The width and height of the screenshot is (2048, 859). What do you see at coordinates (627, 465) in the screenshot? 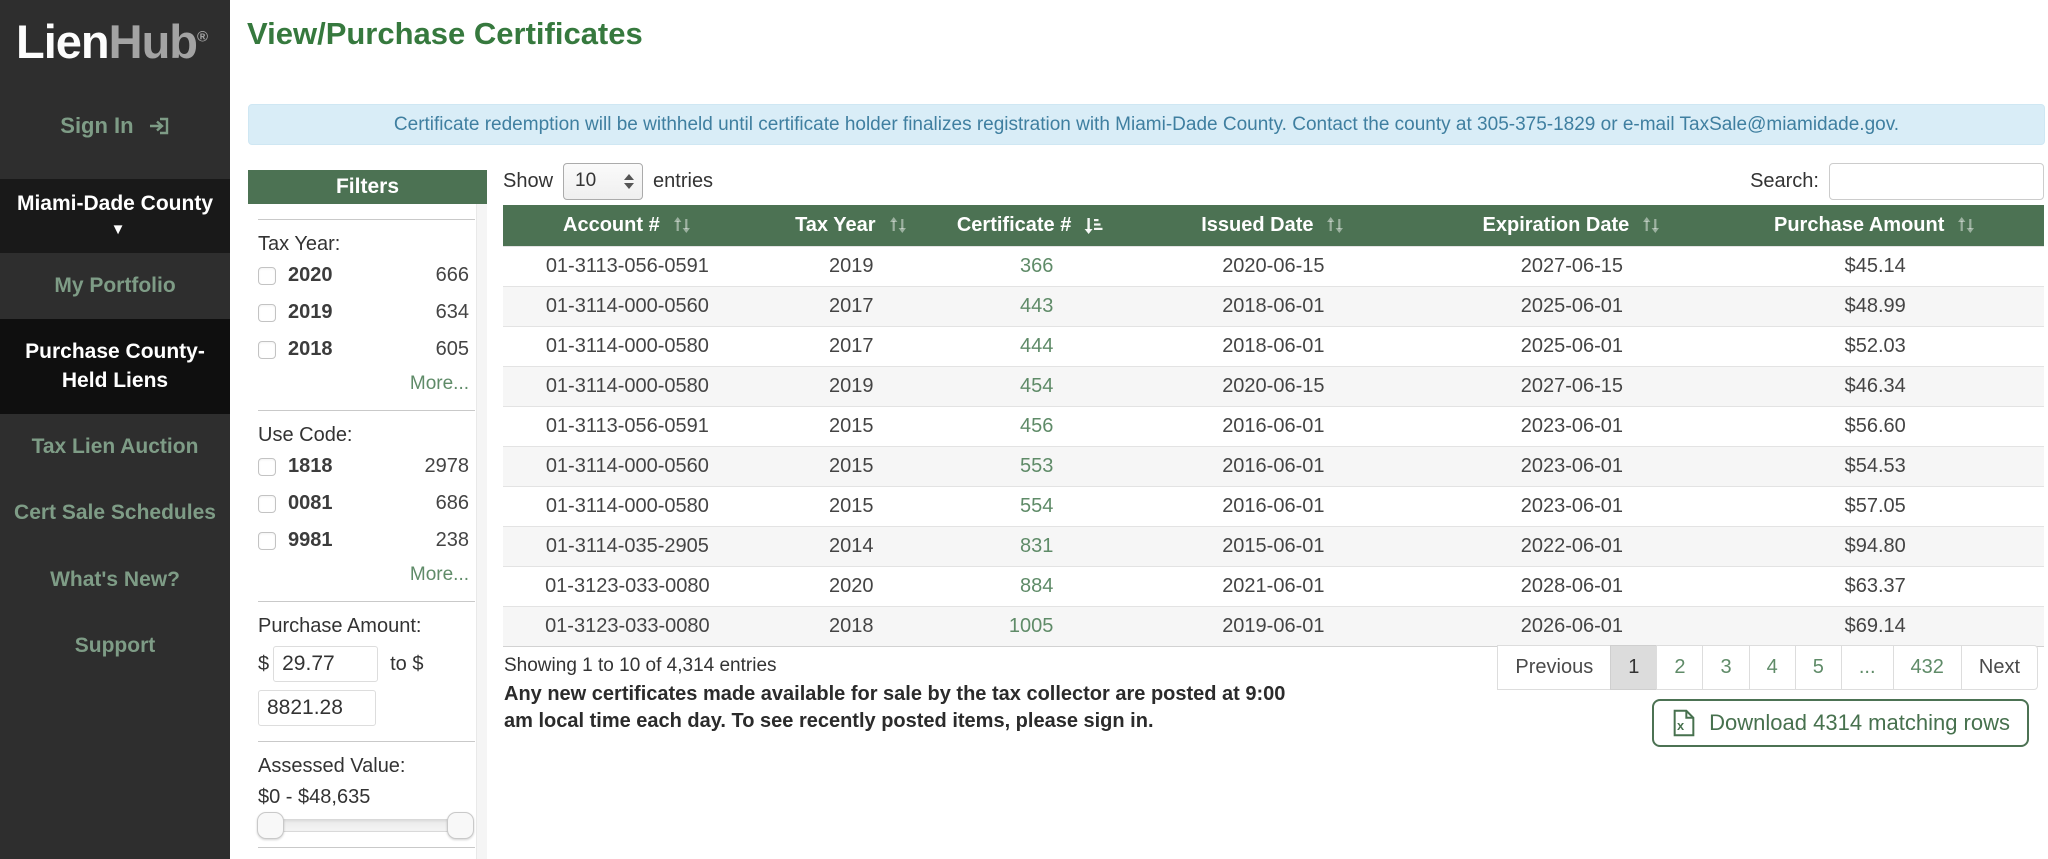
I see `account-number-cell: 01-3114-000-0560` at bounding box center [627, 465].